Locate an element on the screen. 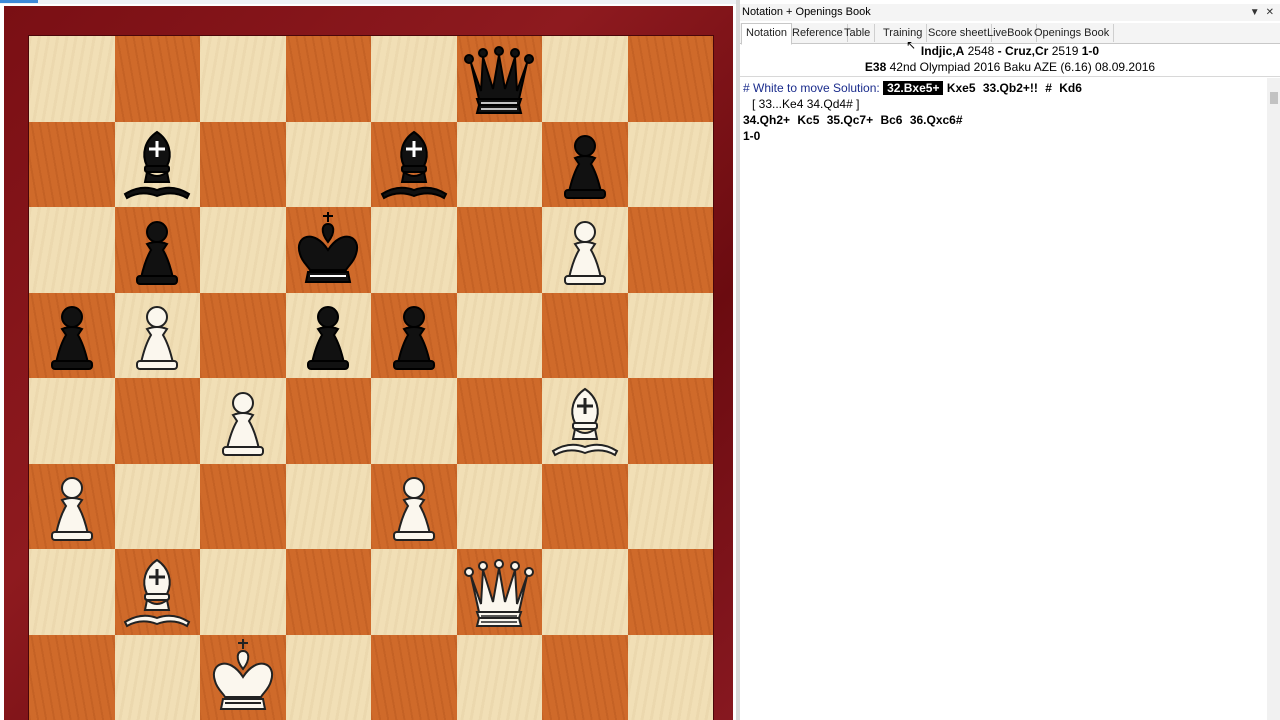 Image resolution: width=1280 pixels, height=720 pixels. square-e6 is located at coordinates (414, 250).